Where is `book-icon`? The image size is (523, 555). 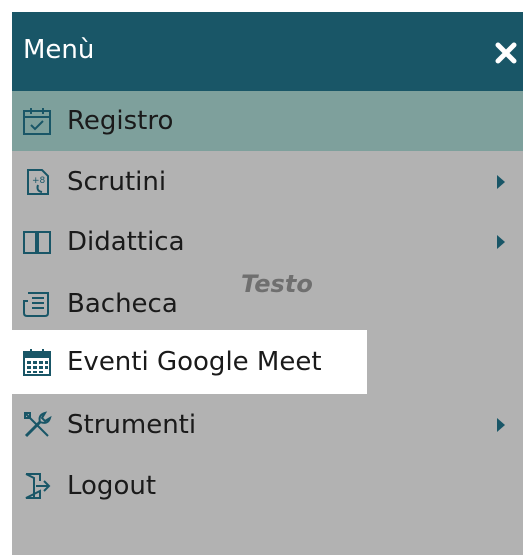
book-icon is located at coordinates (37, 242).